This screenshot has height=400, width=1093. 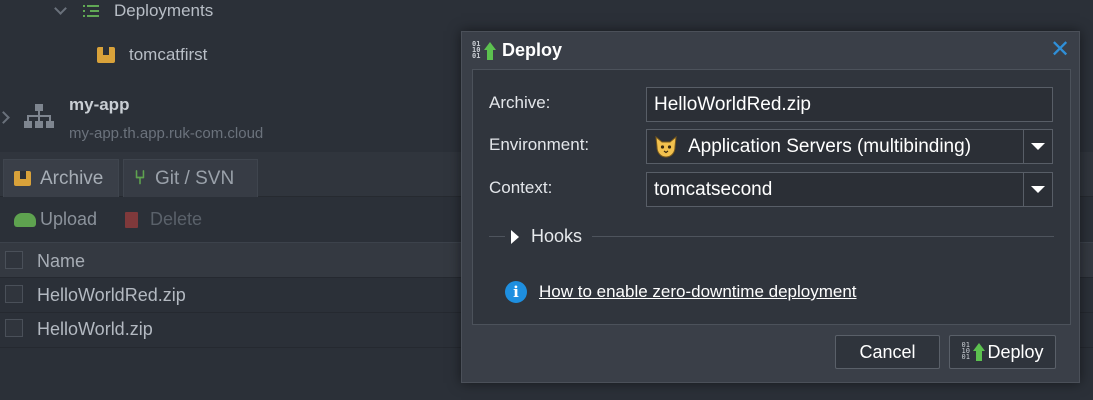 I want to click on git-branch-icon: ⑂, so click(x=140, y=178).